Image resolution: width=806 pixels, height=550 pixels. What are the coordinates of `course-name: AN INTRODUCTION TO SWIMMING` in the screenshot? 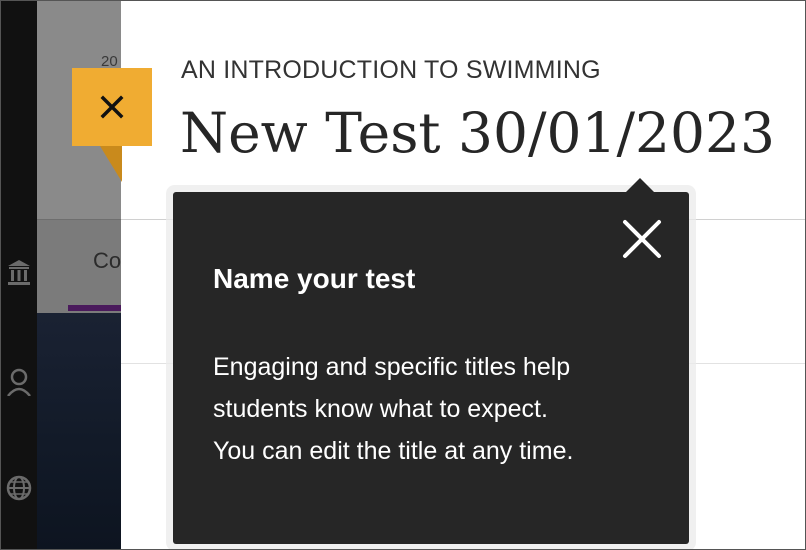 It's located at (391, 70).